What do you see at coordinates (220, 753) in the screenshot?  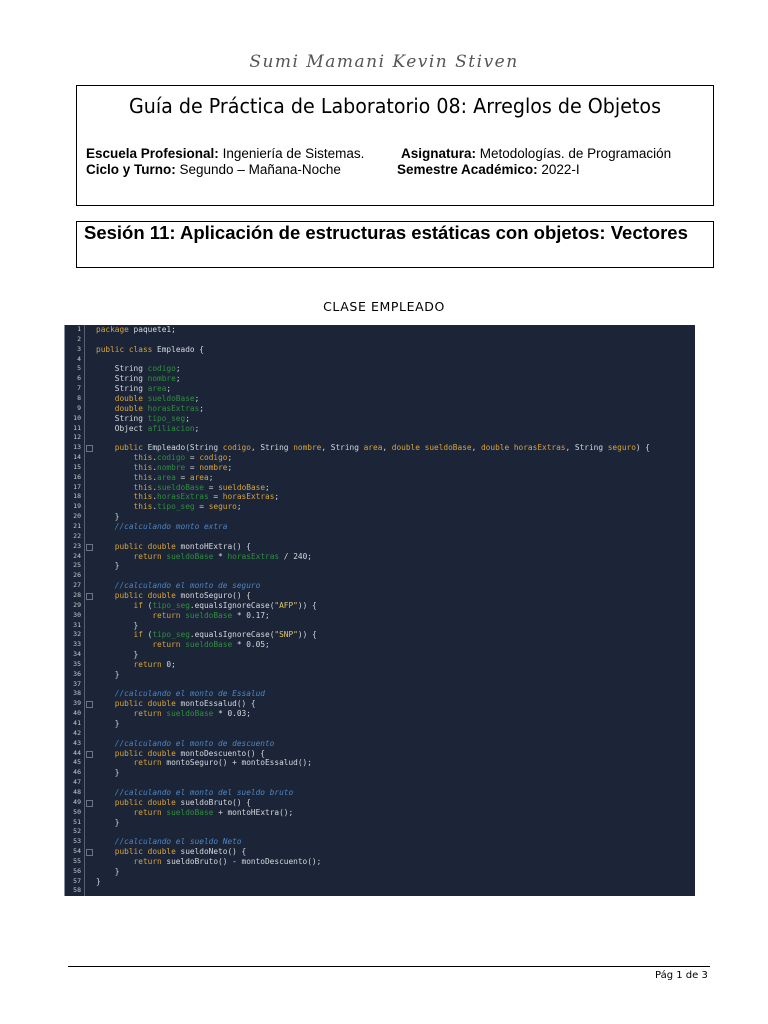 I see `code-text: montoDescuento() {` at bounding box center [220, 753].